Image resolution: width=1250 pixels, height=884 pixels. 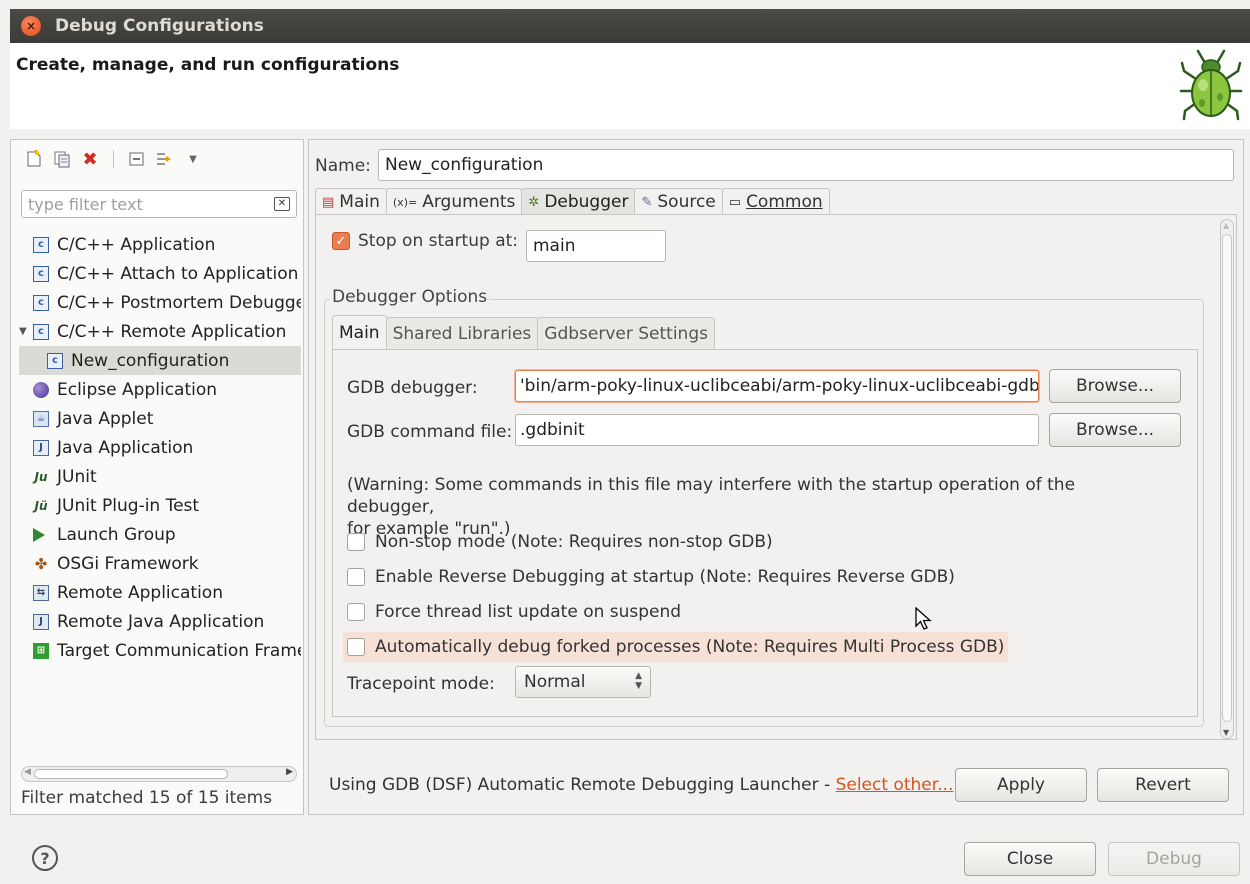 I want to click on tree-item-remote-application: ⇆ Remote Application, so click(x=160, y=592).